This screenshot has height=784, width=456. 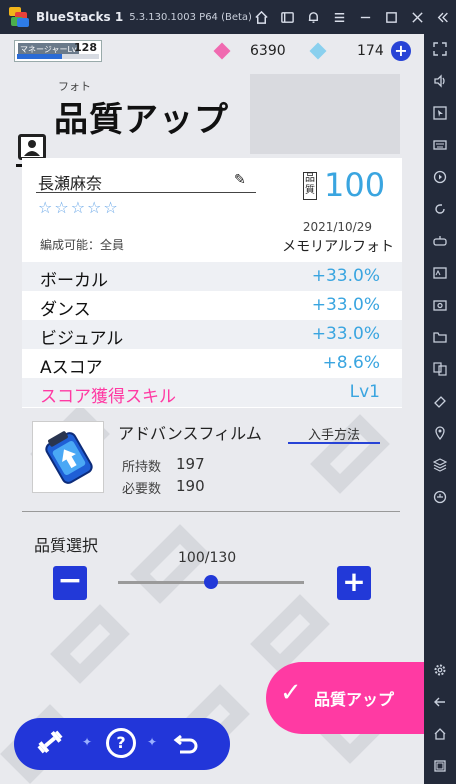 What do you see at coordinates (440, 145) in the screenshot?
I see `keyboard-icon` at bounding box center [440, 145].